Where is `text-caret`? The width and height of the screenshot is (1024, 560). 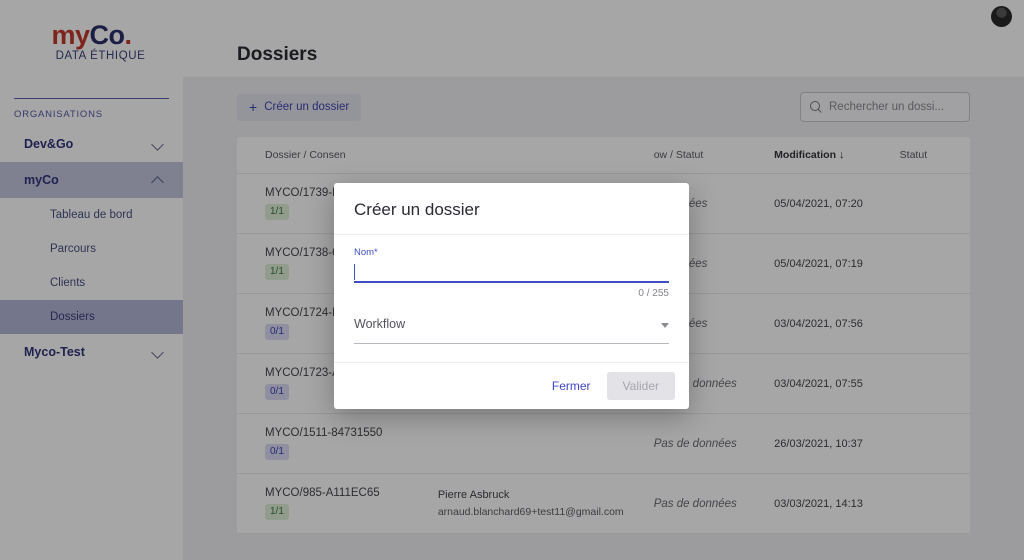
text-caret is located at coordinates (354, 272).